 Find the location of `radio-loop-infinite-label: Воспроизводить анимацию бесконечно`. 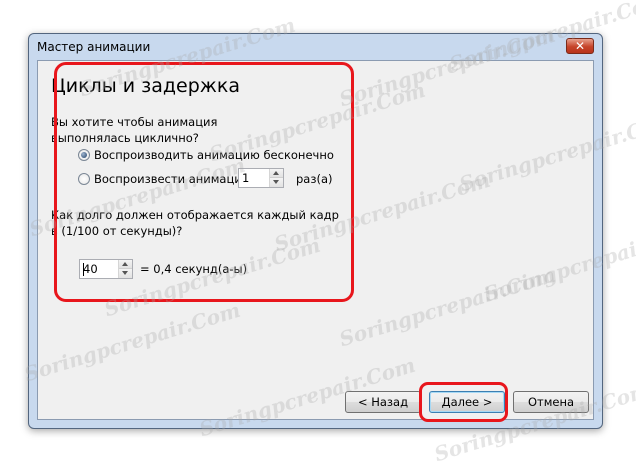

radio-loop-infinite-label: Воспроизводить анимацию бесконечно is located at coordinates (214, 155).